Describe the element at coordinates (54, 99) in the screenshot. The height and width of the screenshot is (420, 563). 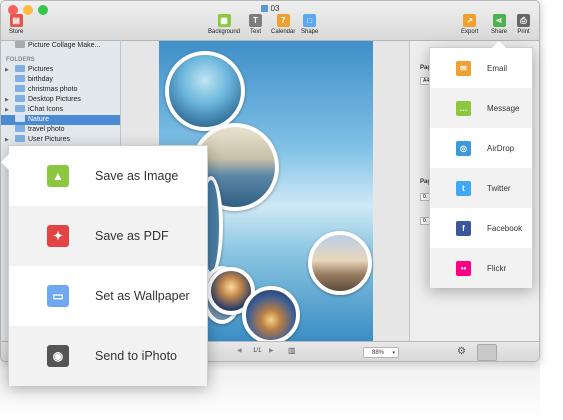
I see `sidebar-item-label: Desktop Pictures` at that location.